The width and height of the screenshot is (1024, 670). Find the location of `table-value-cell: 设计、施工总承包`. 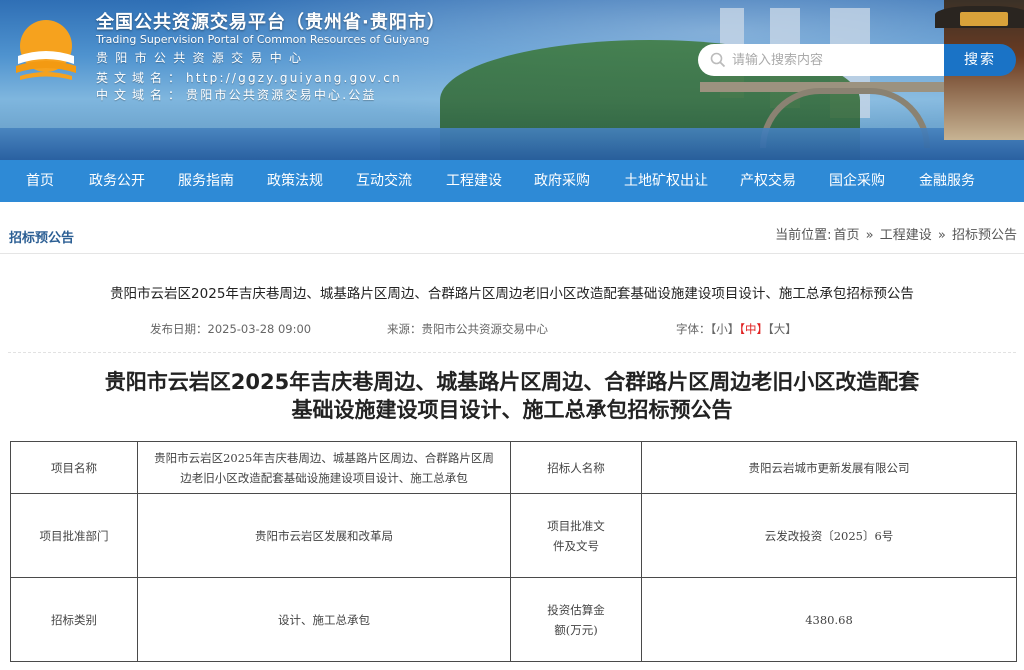

table-value-cell: 设计、施工总承包 is located at coordinates (324, 619).